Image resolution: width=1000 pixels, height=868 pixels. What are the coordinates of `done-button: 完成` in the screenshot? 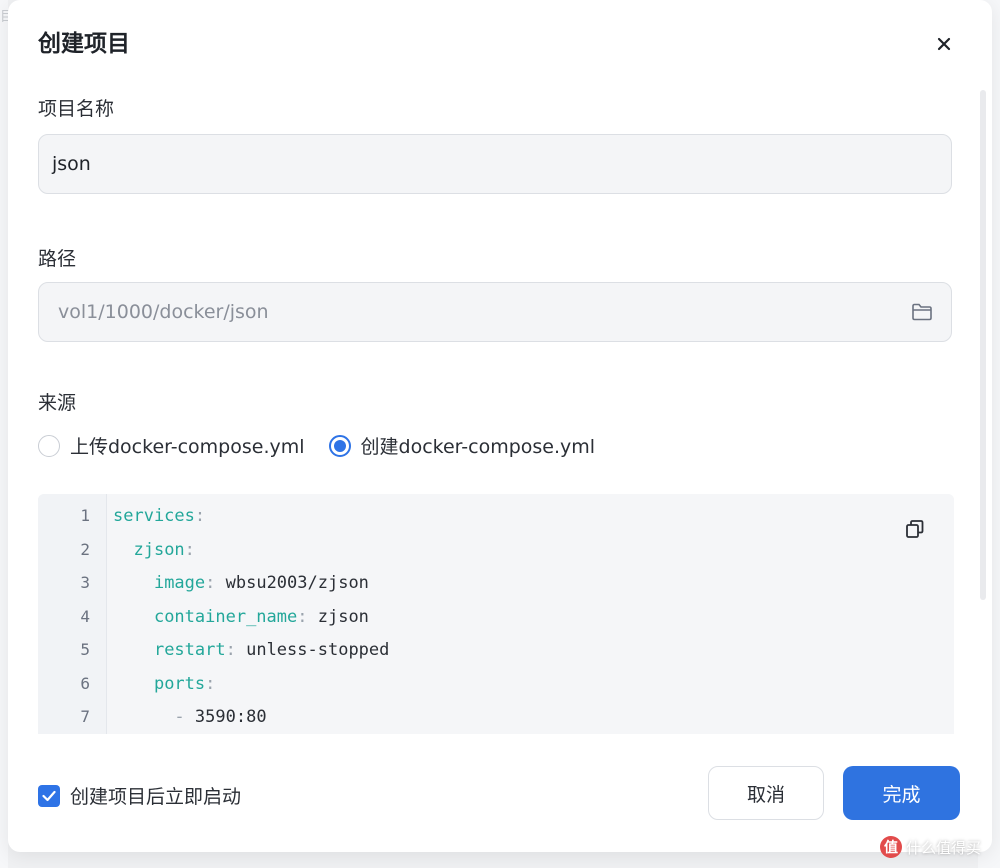 It's located at (901, 793).